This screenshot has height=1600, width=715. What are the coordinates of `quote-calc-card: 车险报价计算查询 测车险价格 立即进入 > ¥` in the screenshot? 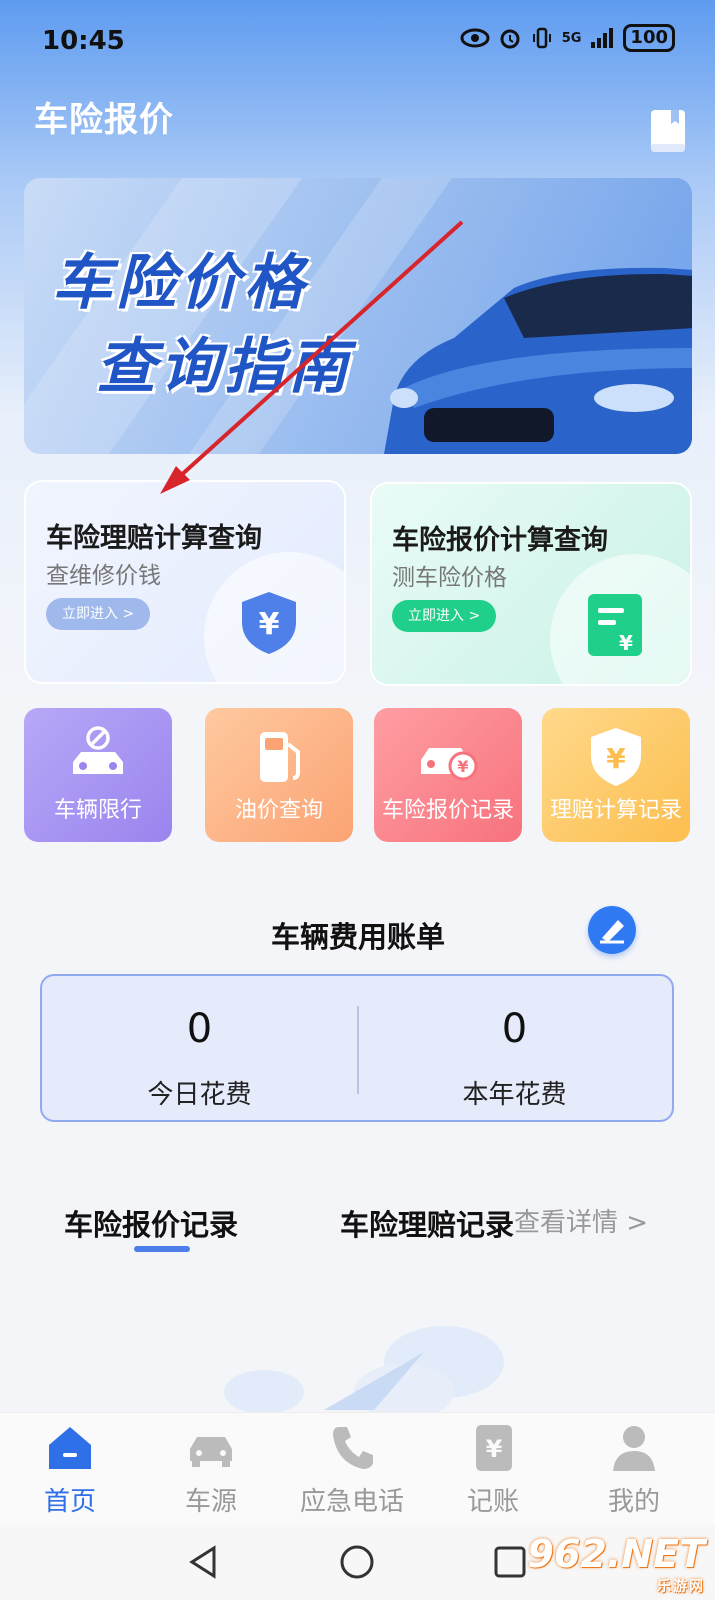 It's located at (531, 584).